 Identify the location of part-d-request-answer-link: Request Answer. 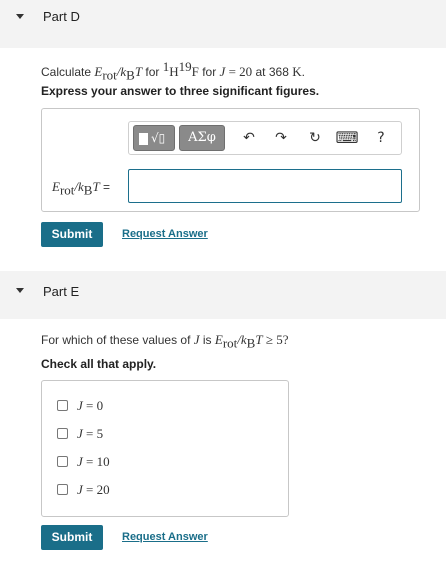
(165, 234).